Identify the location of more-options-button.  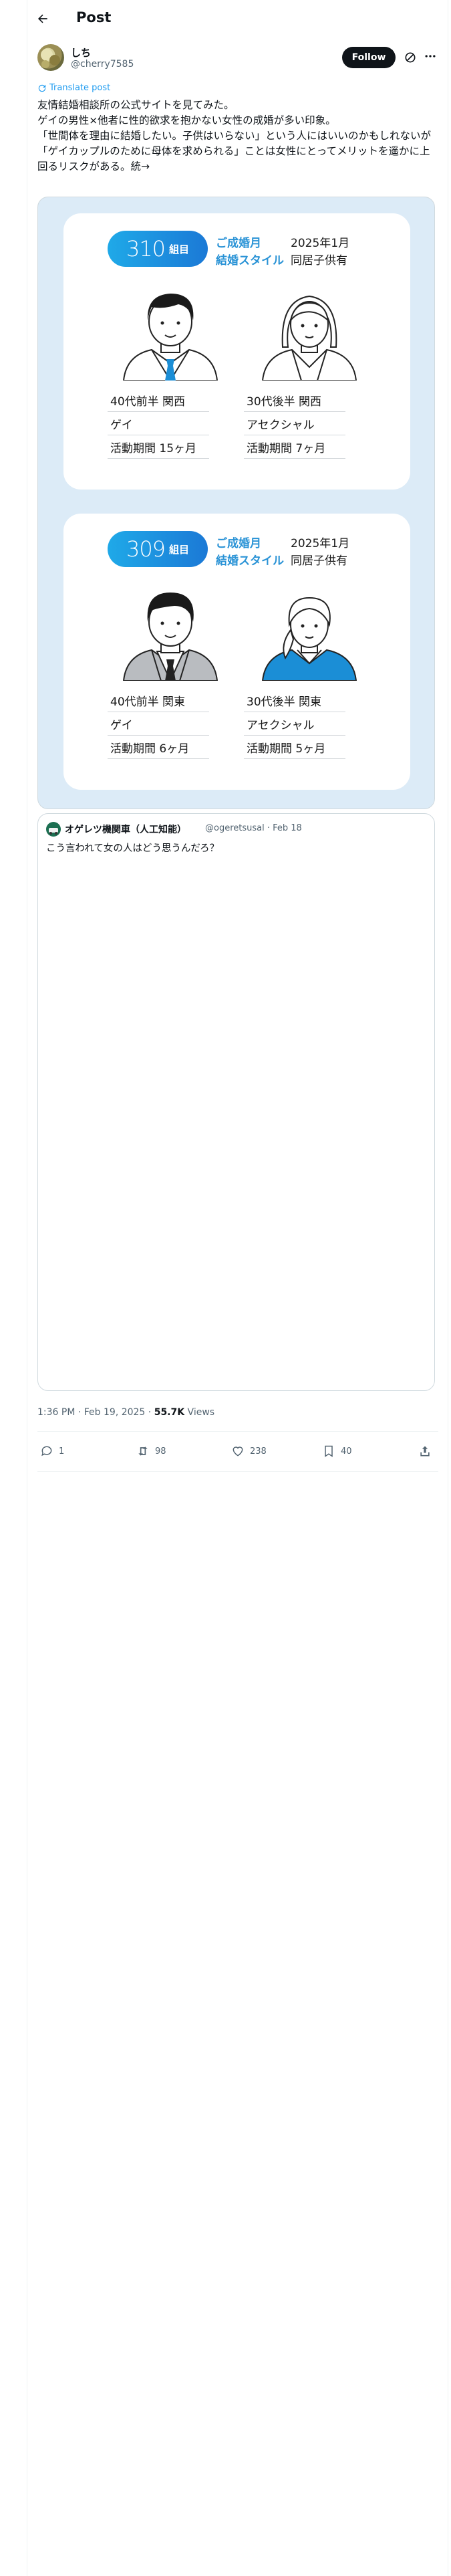
(430, 57).